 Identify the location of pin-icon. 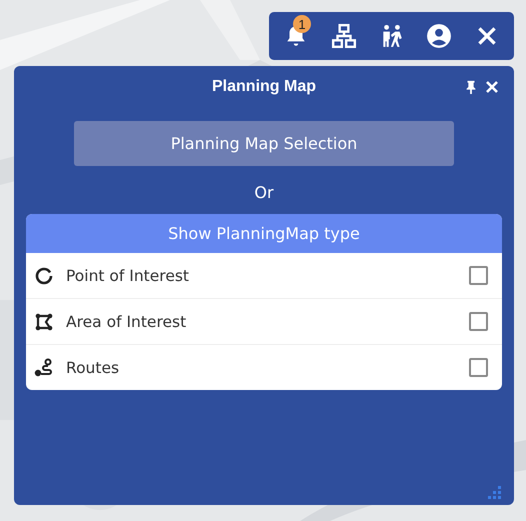
(471, 87).